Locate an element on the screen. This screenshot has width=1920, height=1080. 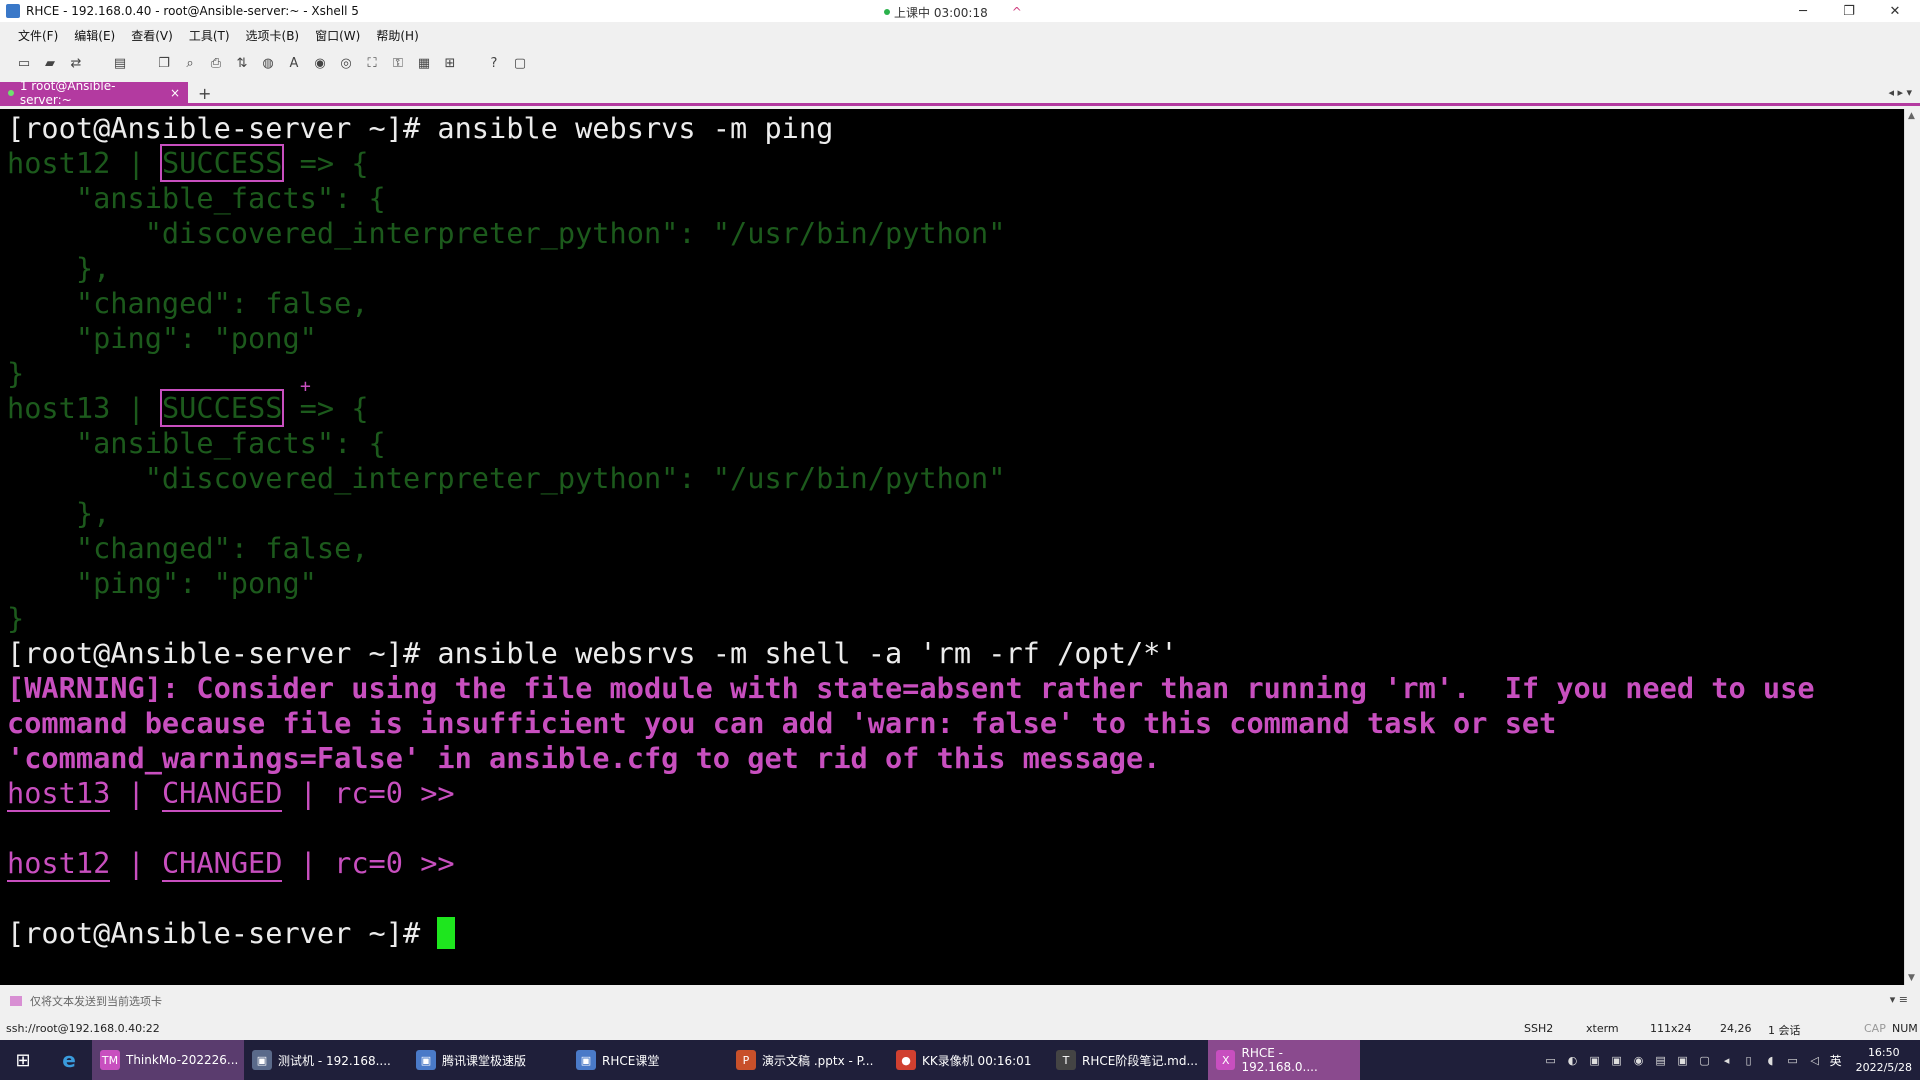
menu-edit: 编辑(E) is located at coordinates (94, 35).